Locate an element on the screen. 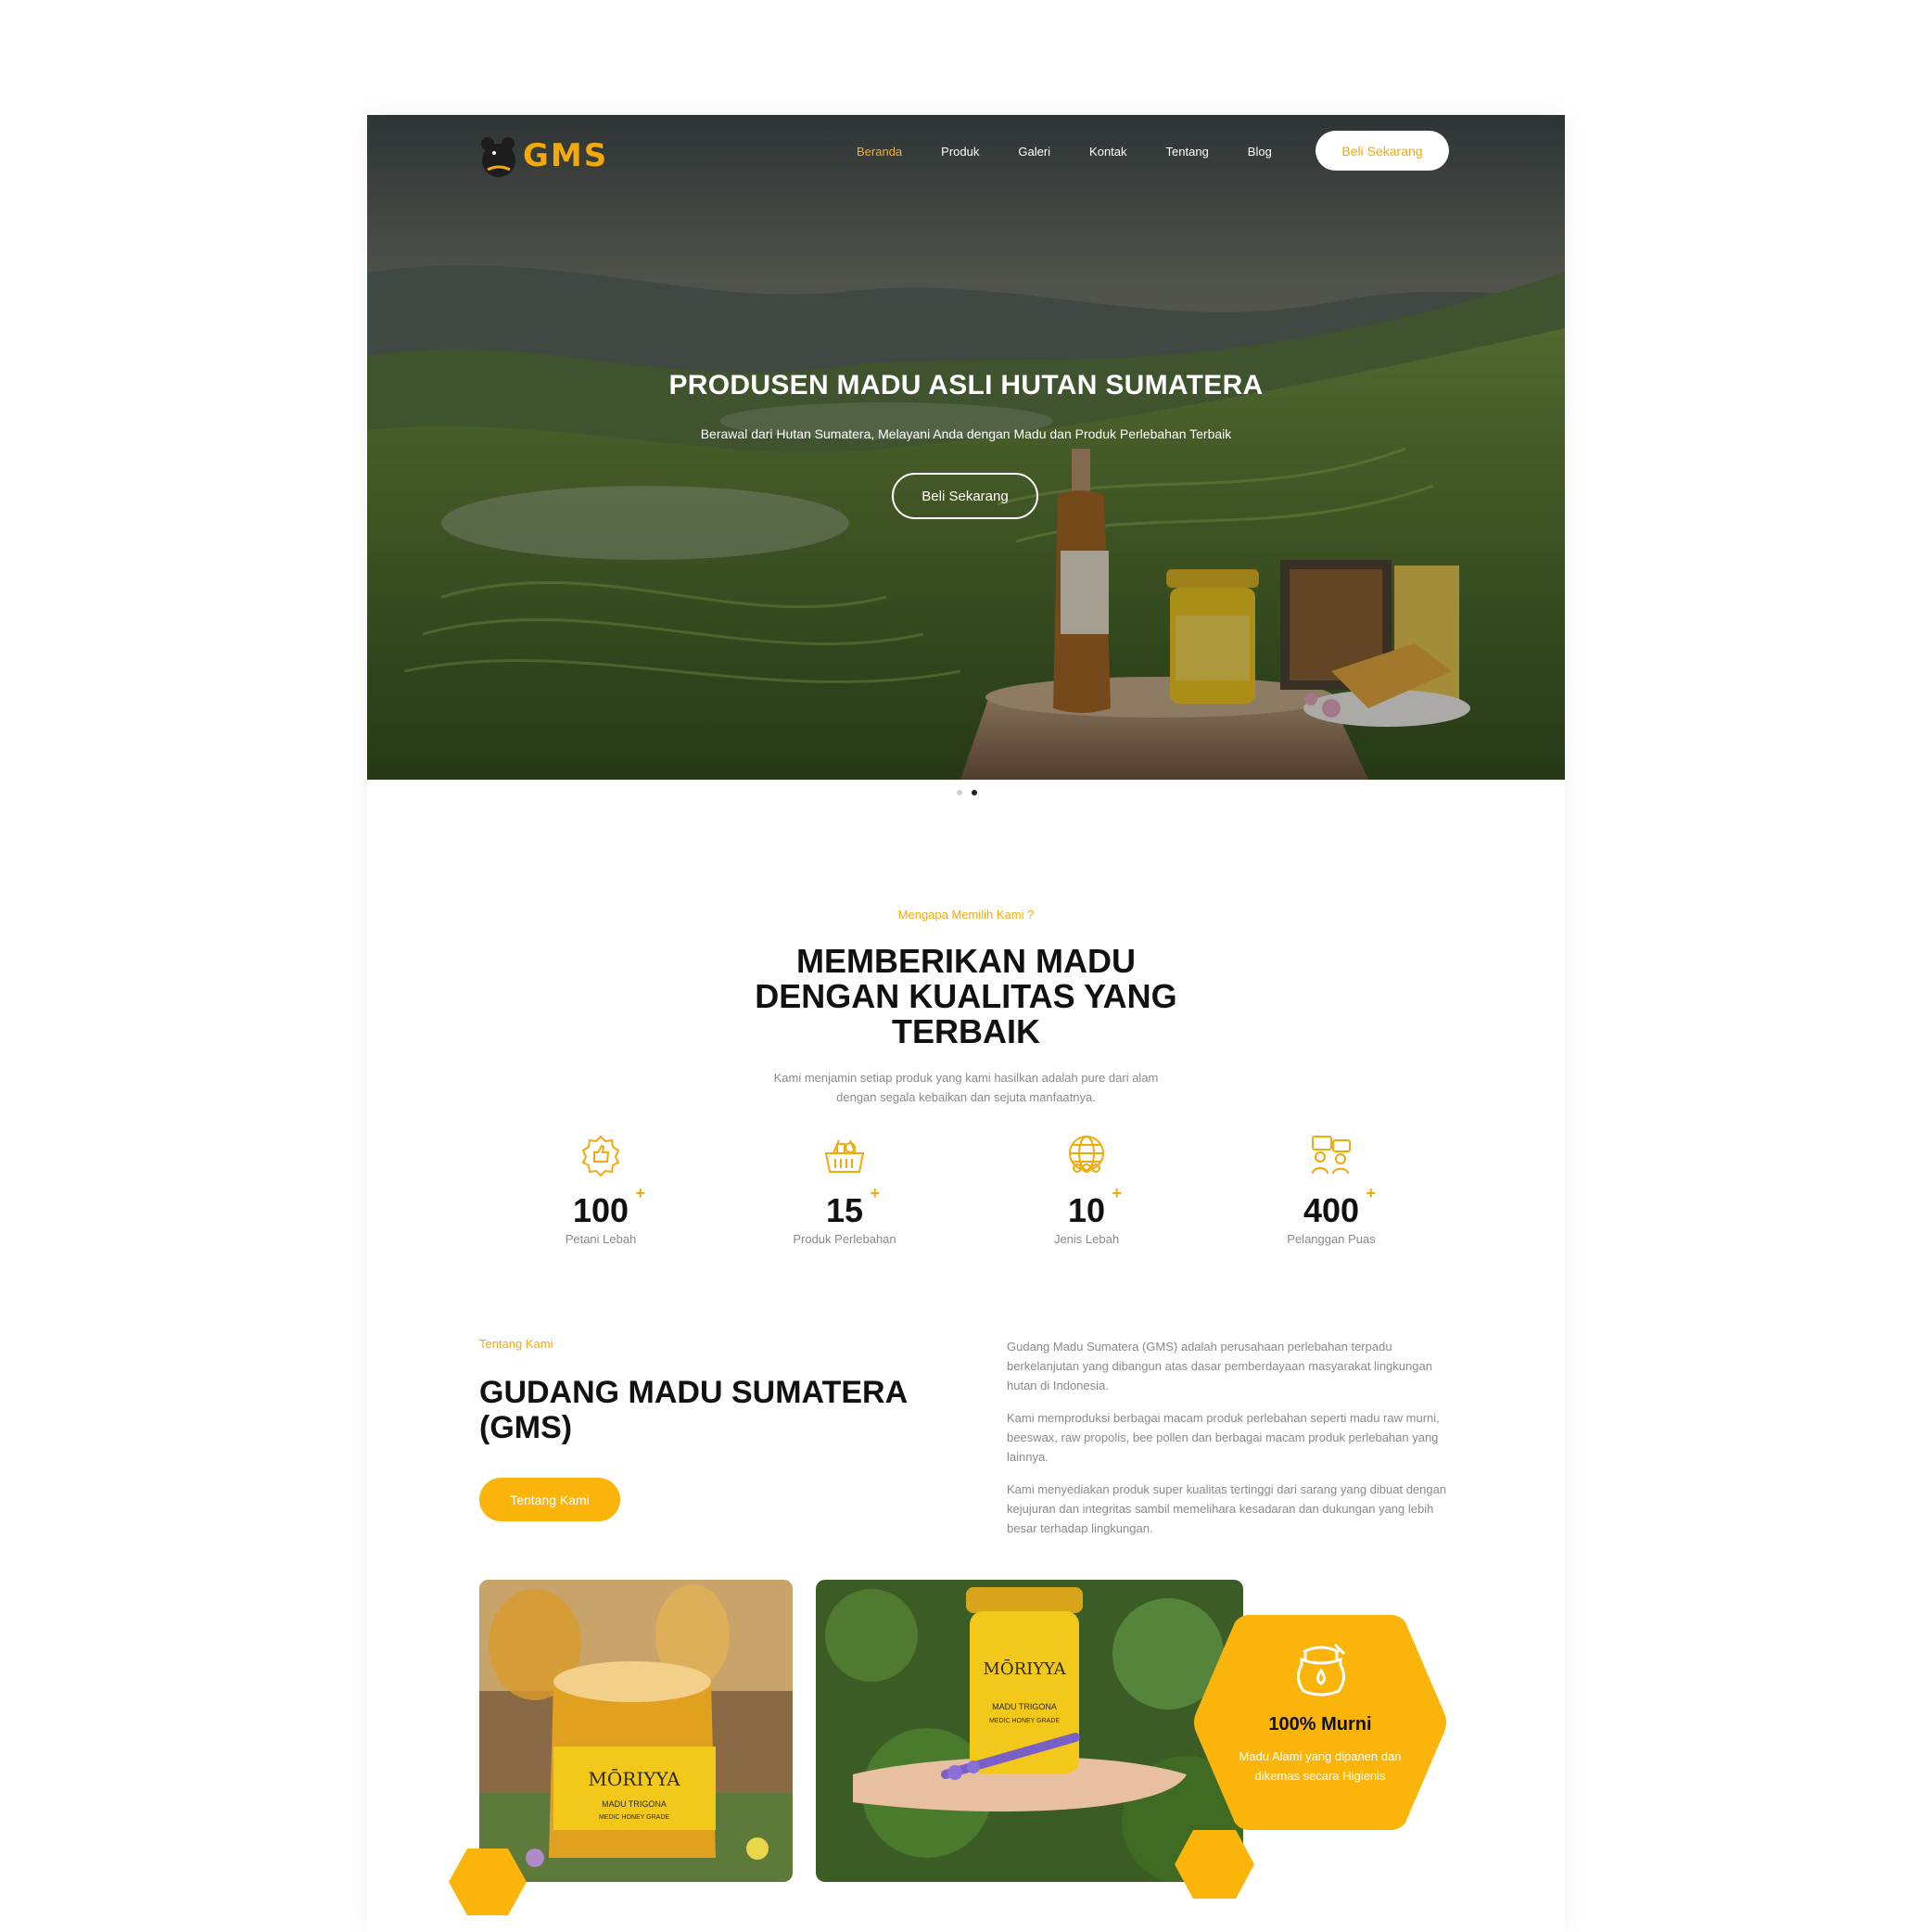  why-title-line-2: DENGAN KUALITAS YANG is located at coordinates (966, 996).